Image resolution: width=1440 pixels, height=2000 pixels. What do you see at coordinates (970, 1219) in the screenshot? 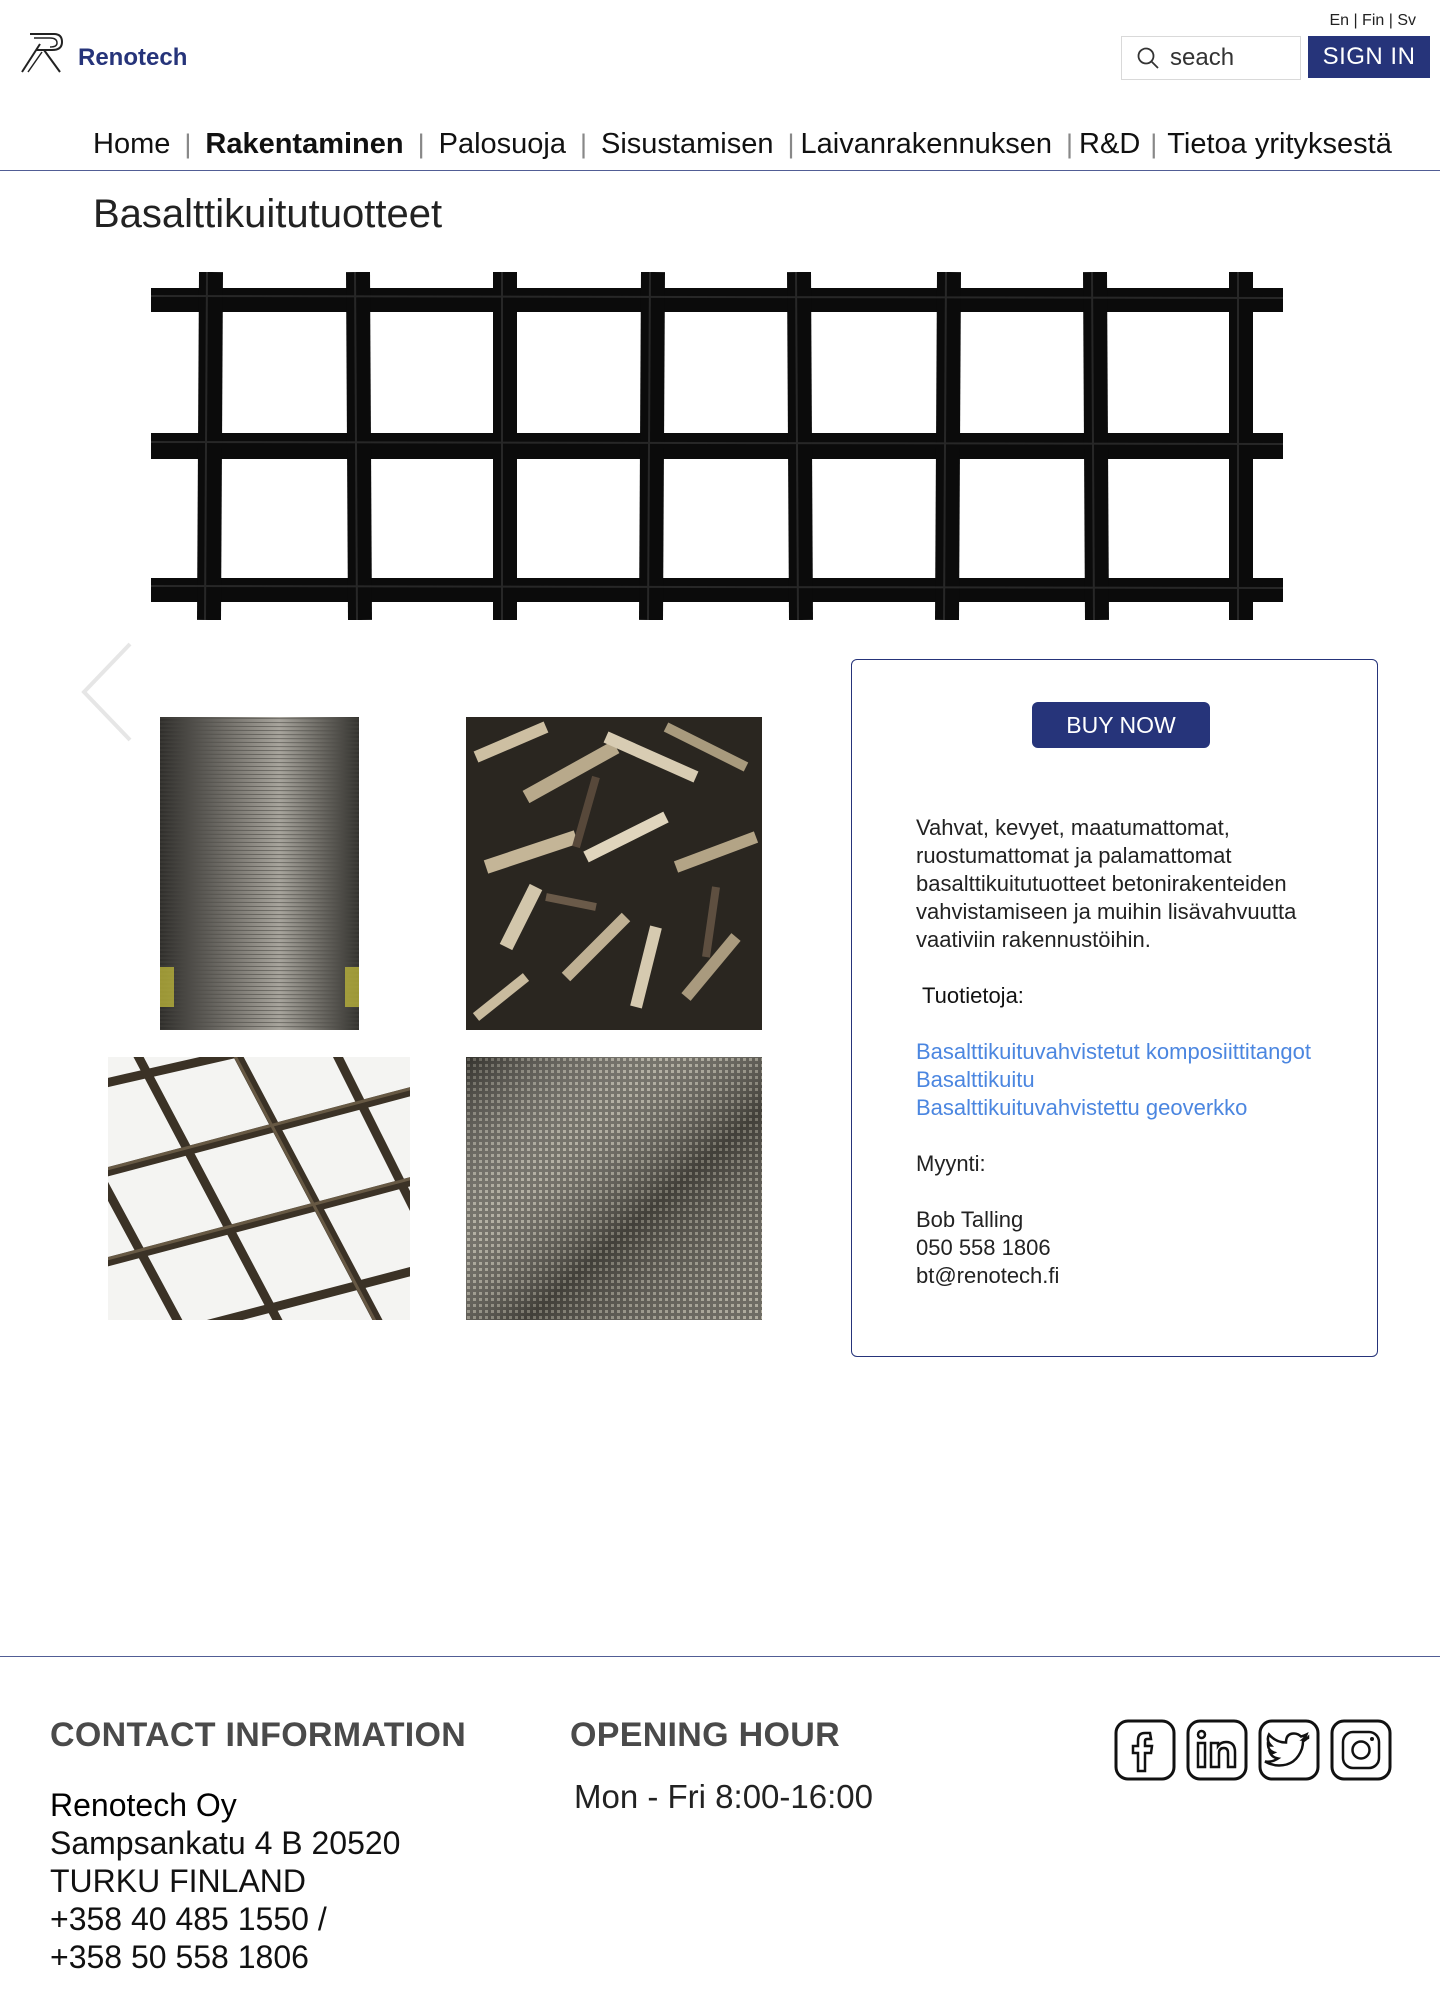
I see `sales-contact-name: Bob Talling` at bounding box center [970, 1219].